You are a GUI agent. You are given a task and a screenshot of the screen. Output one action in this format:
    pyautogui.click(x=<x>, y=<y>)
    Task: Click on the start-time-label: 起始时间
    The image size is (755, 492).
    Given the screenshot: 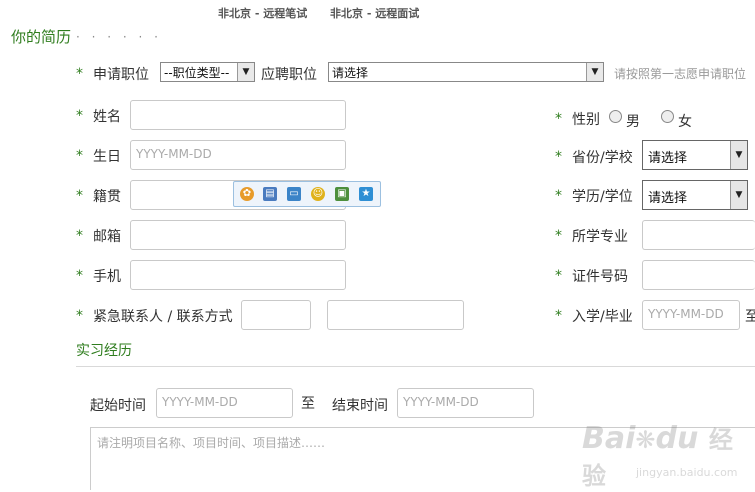 What is the action you would take?
    pyautogui.click(x=118, y=406)
    